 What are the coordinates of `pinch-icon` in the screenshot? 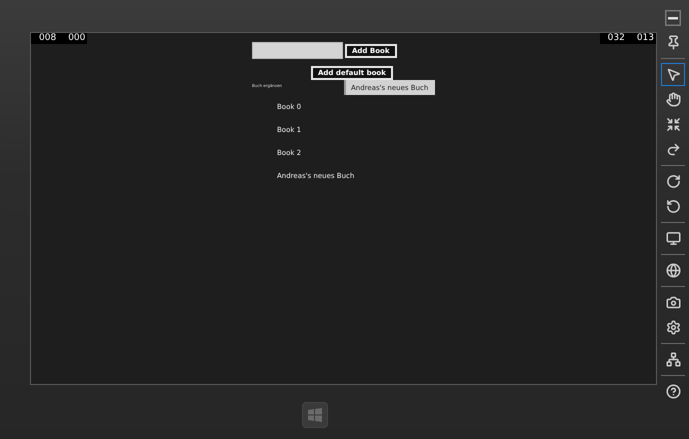 It's located at (673, 124).